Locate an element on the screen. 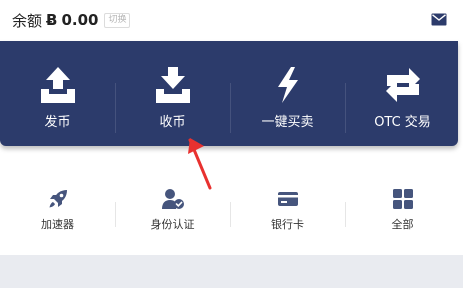 The width and height of the screenshot is (463, 288). balance-row: 余额 Ƀ 0.00 切换 is located at coordinates (71, 20).